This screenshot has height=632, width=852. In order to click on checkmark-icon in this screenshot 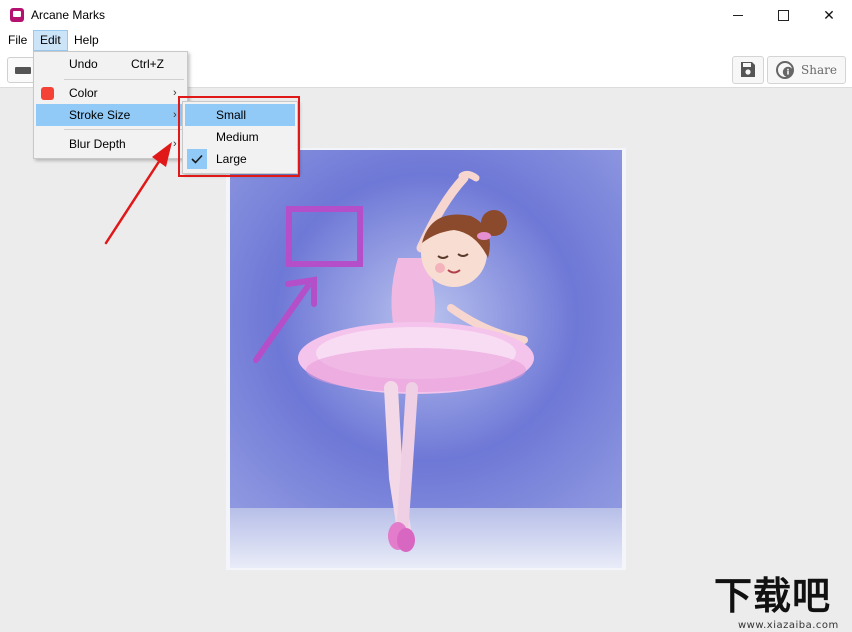, I will do `click(197, 159)`.